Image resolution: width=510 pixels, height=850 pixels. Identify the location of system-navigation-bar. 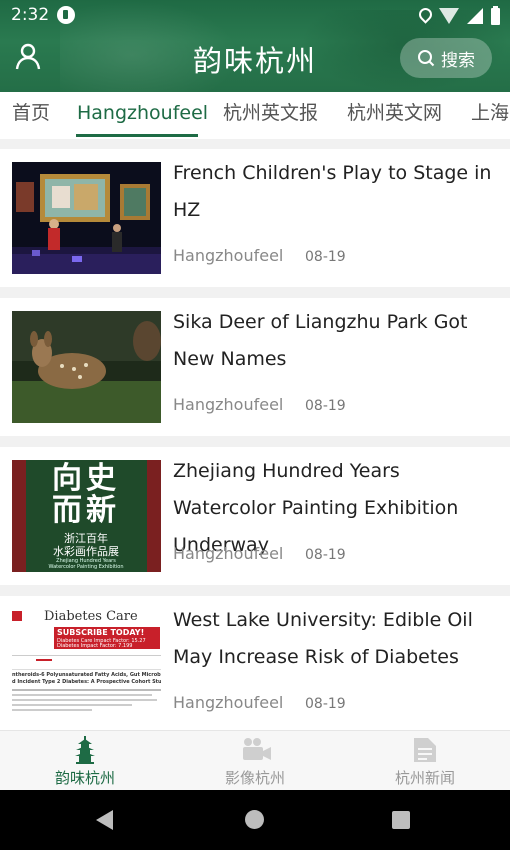
(255, 820).